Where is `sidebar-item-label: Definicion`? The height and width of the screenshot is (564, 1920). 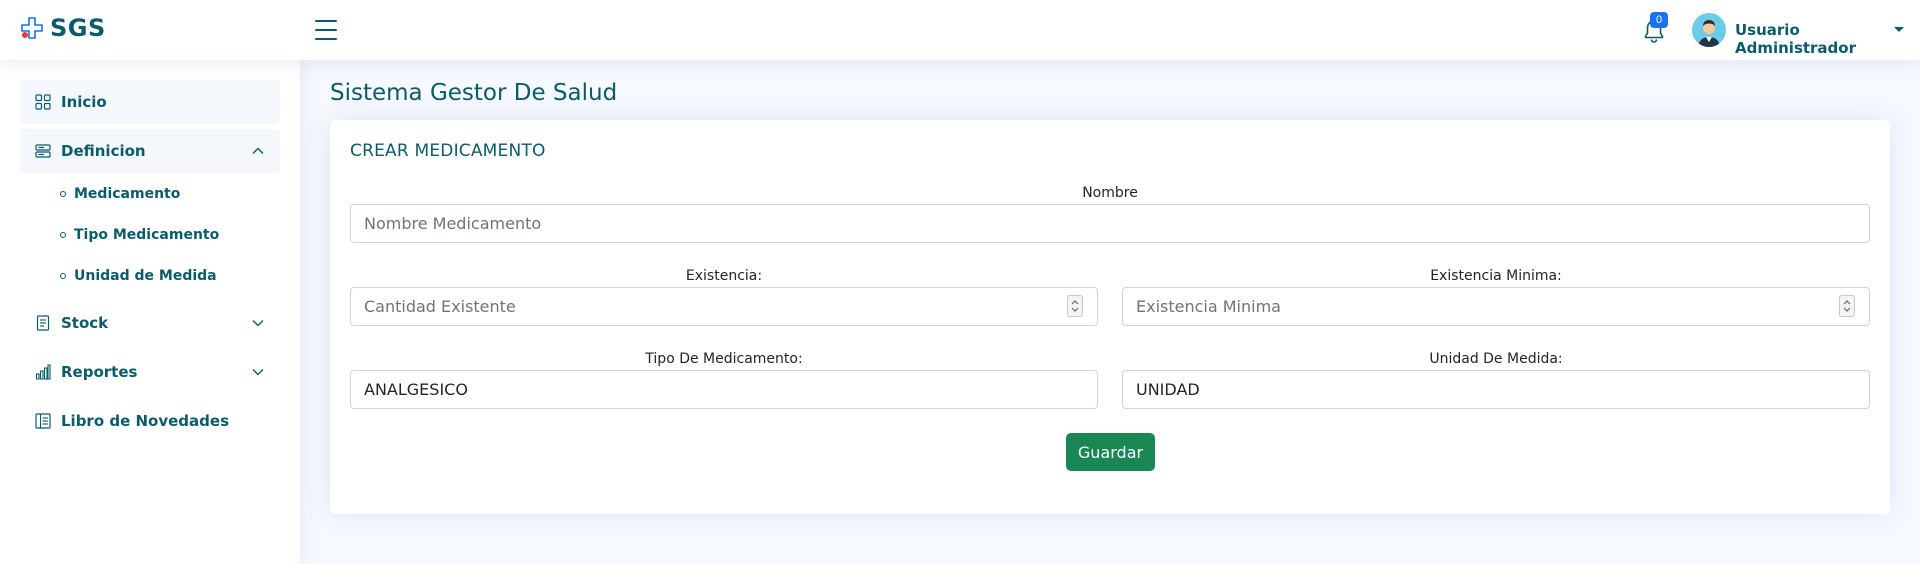 sidebar-item-label: Definicion is located at coordinates (103, 151).